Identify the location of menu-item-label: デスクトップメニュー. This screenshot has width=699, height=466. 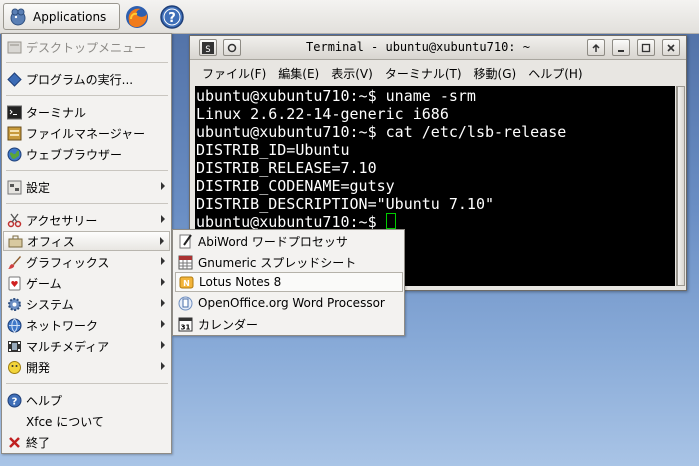
(86, 47).